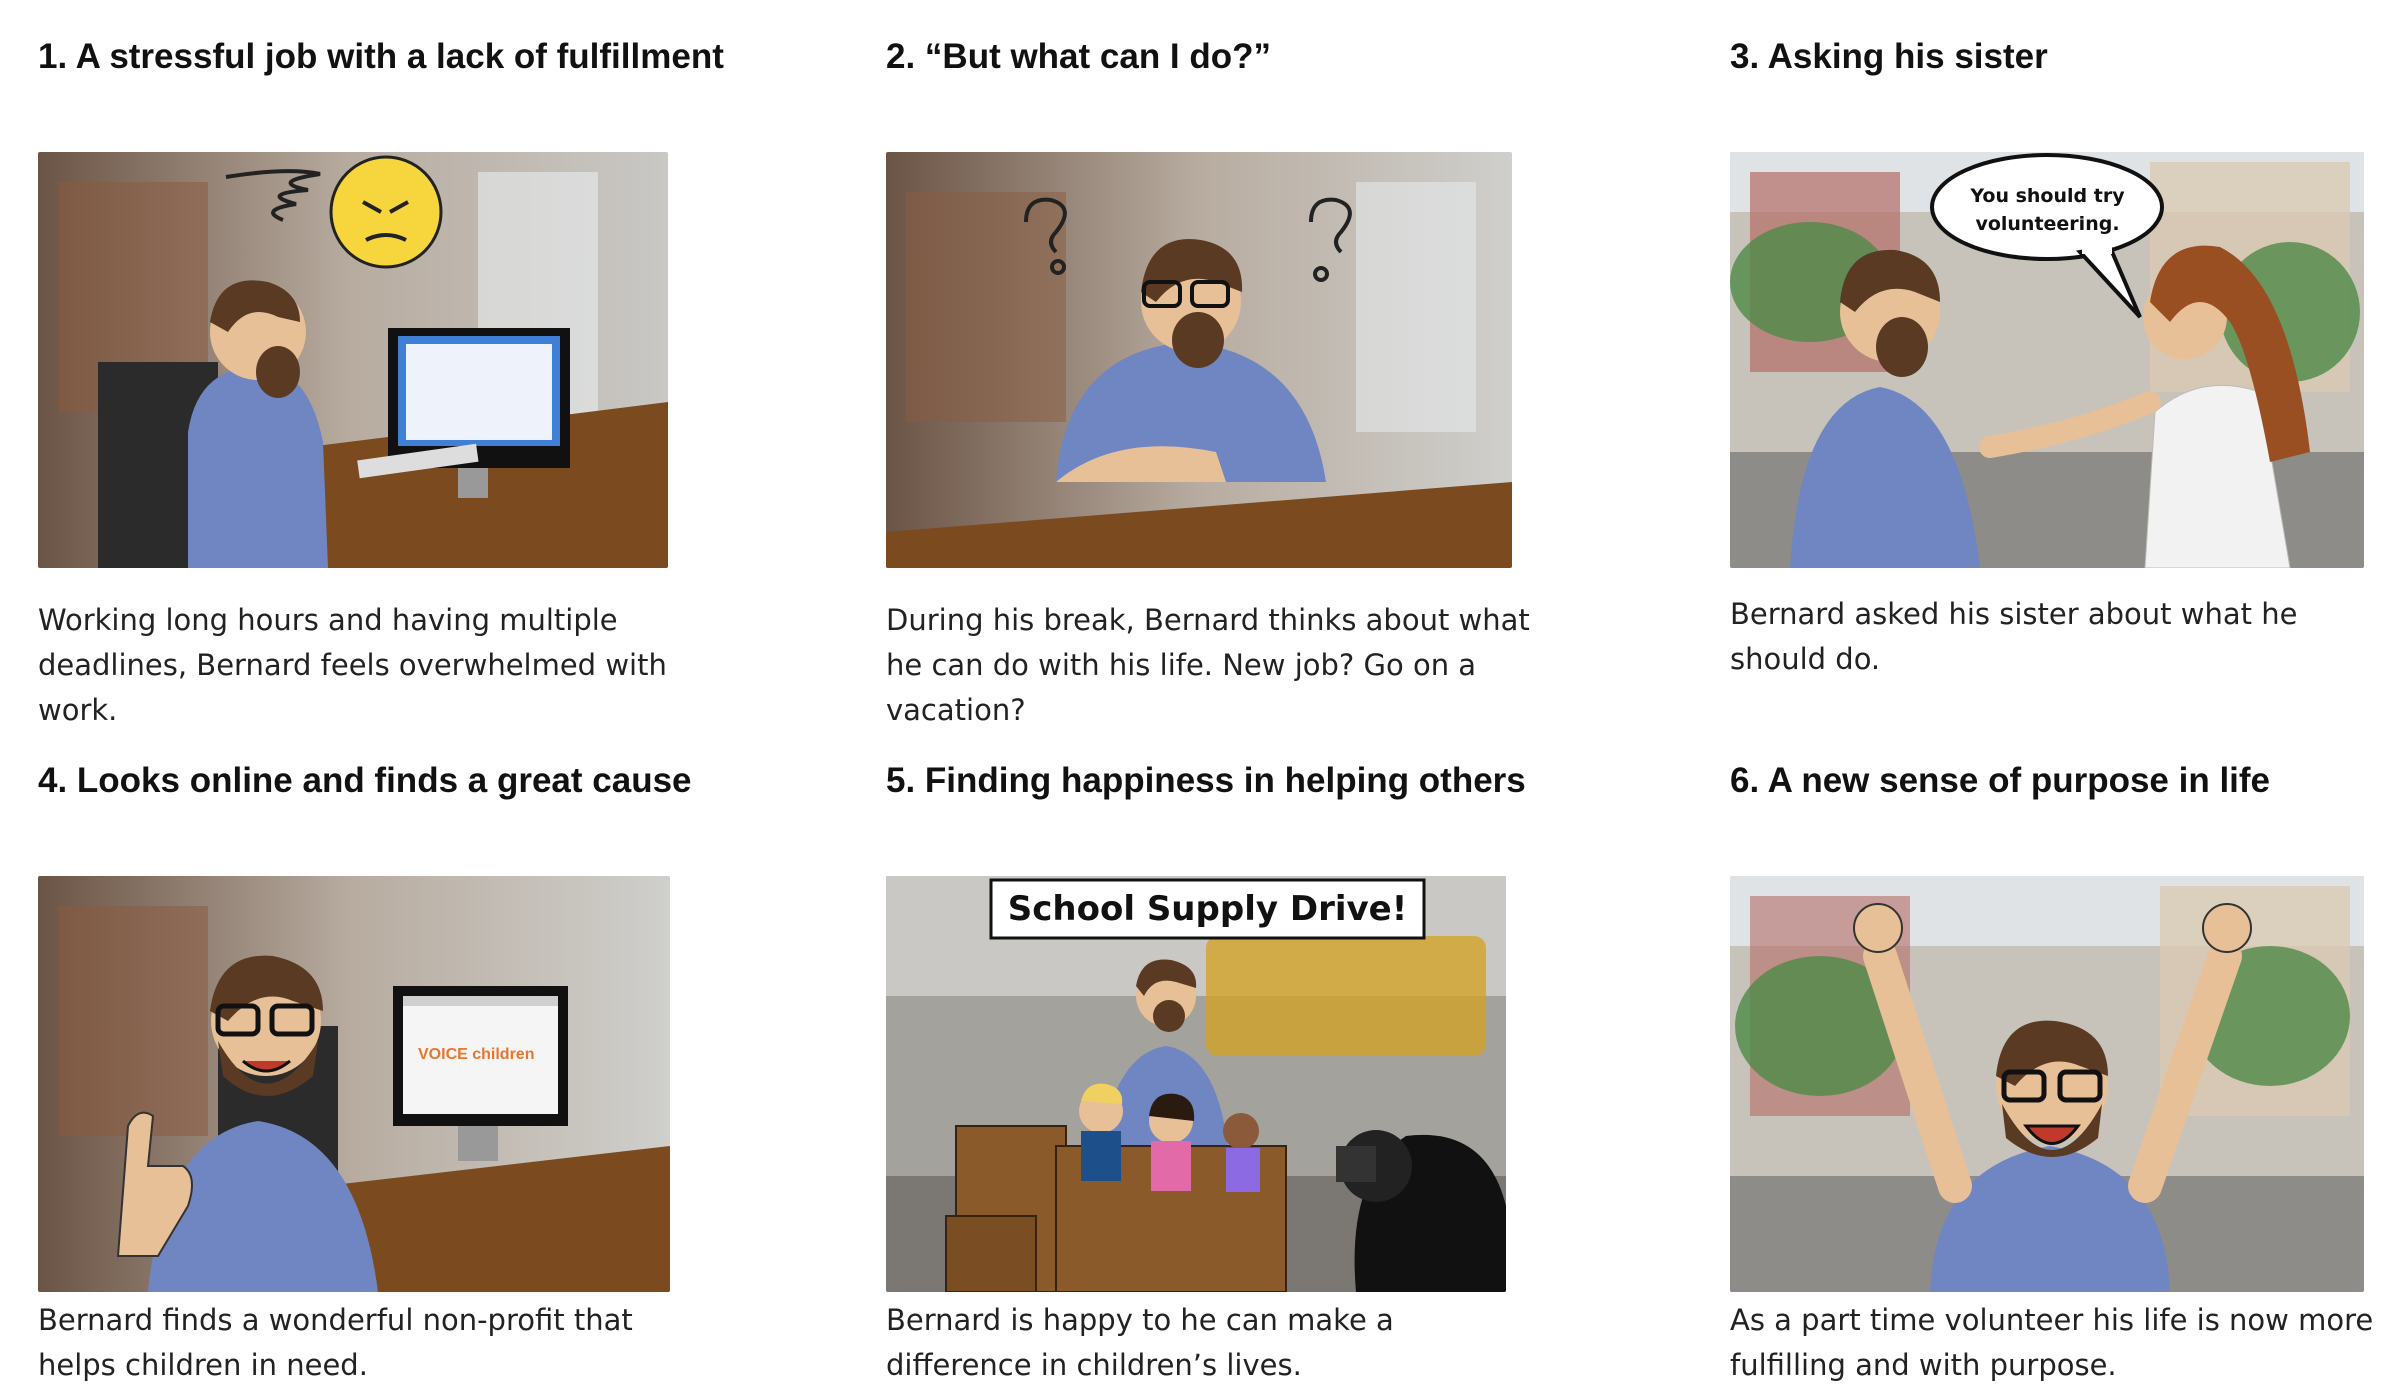 This screenshot has height=1394, width=2390. I want to click on panel-illustration-office-stress, so click(353, 360).